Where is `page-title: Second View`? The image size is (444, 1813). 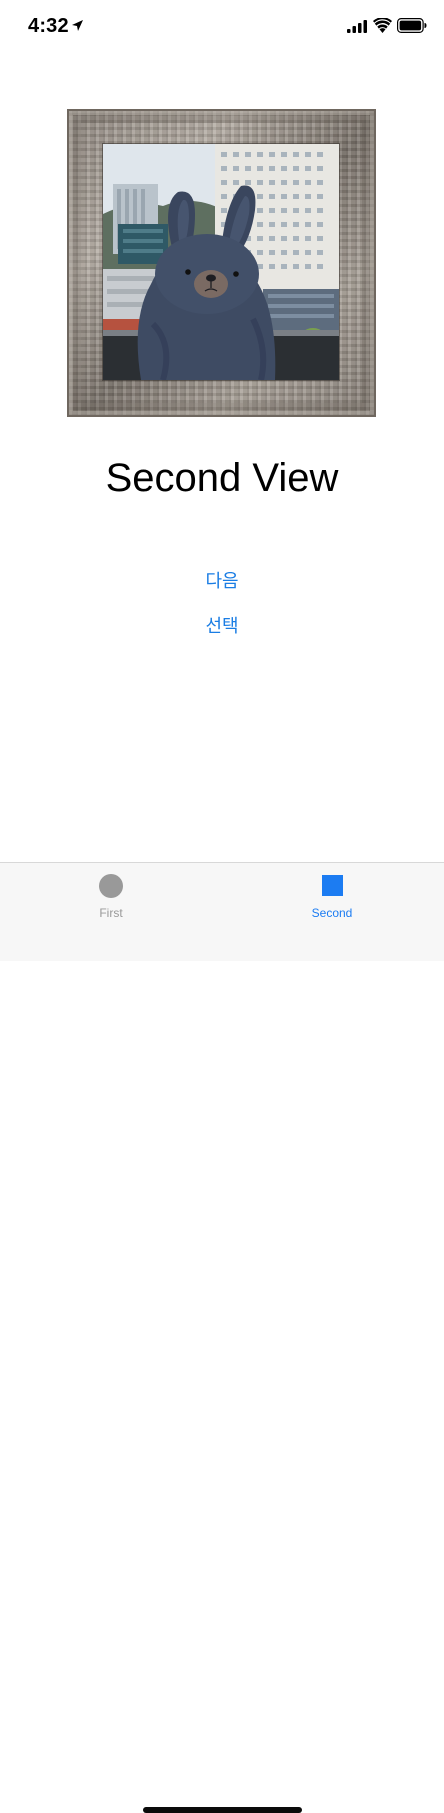 page-title: Second View is located at coordinates (222, 478).